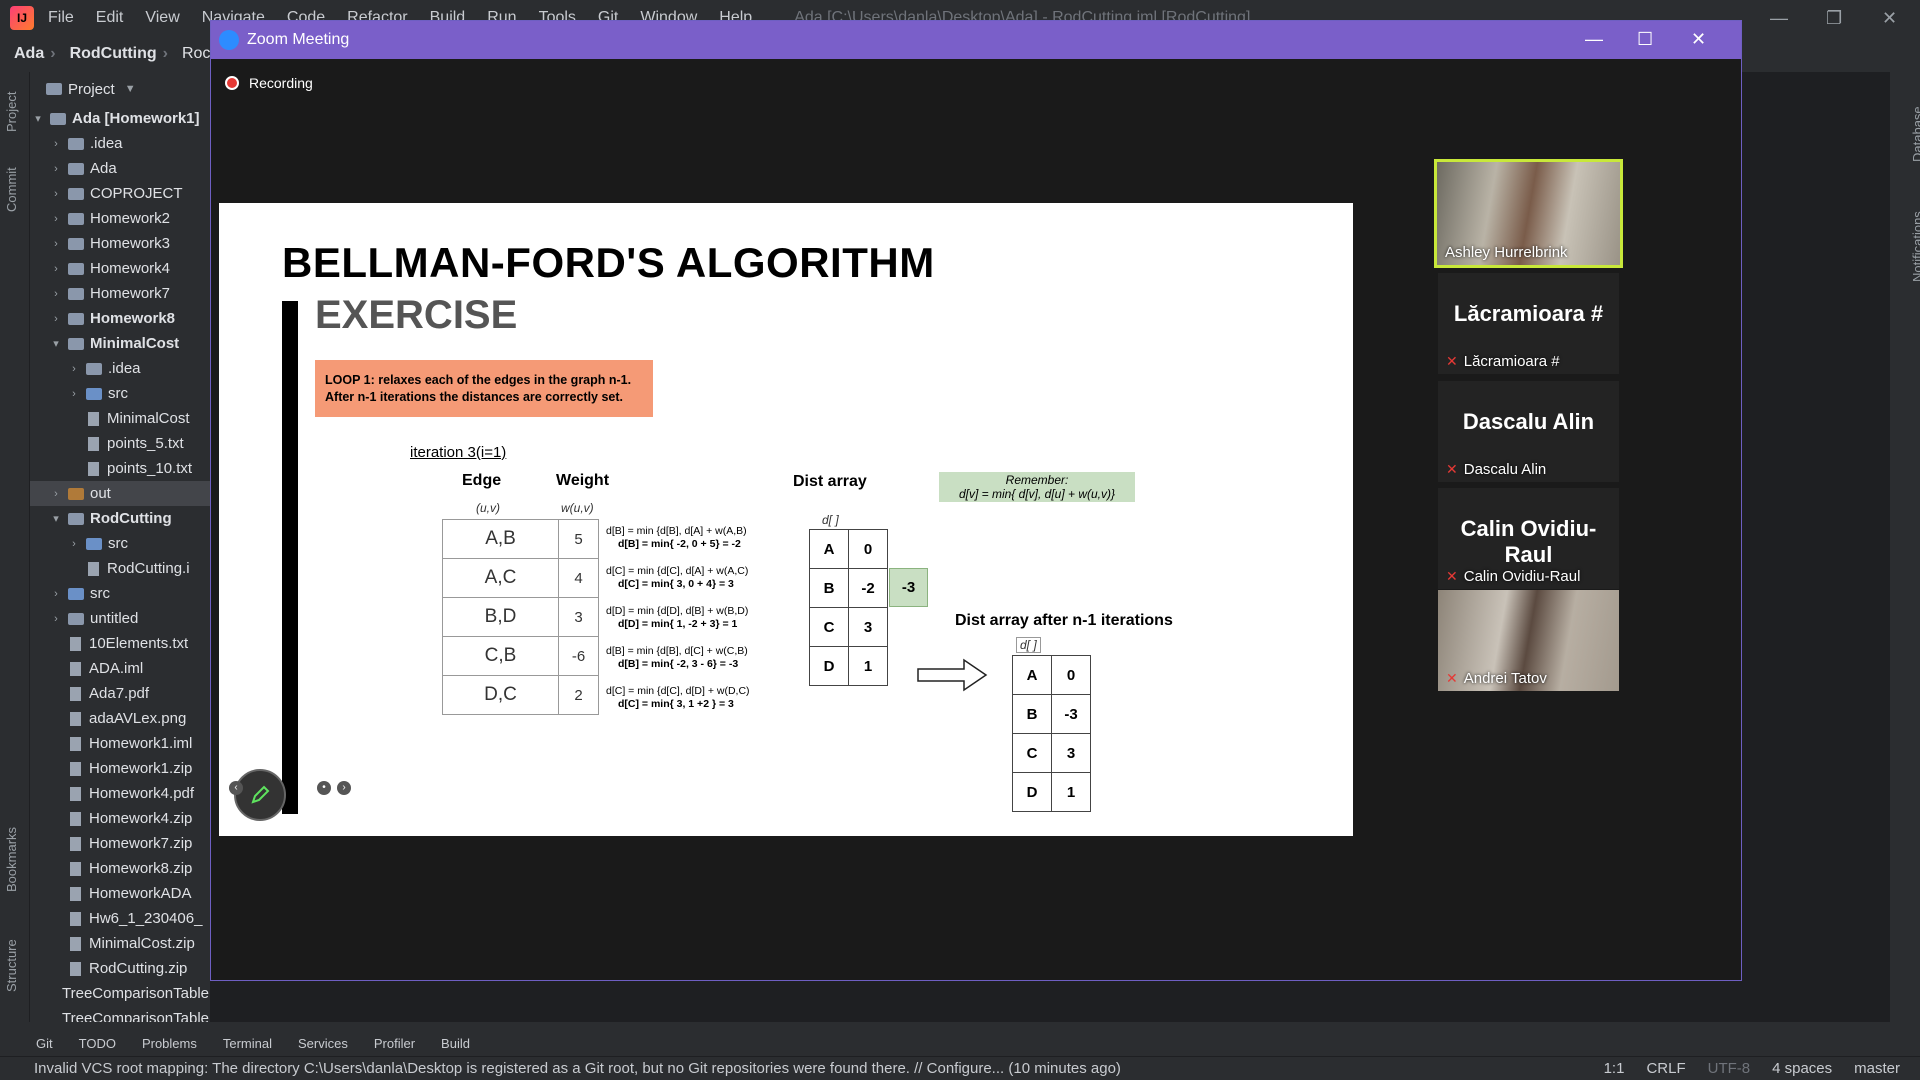 This screenshot has height=1080, width=1920. Describe the element at coordinates (120, 918) in the screenshot. I see `tree-item: Hw6_1_230406_` at that location.